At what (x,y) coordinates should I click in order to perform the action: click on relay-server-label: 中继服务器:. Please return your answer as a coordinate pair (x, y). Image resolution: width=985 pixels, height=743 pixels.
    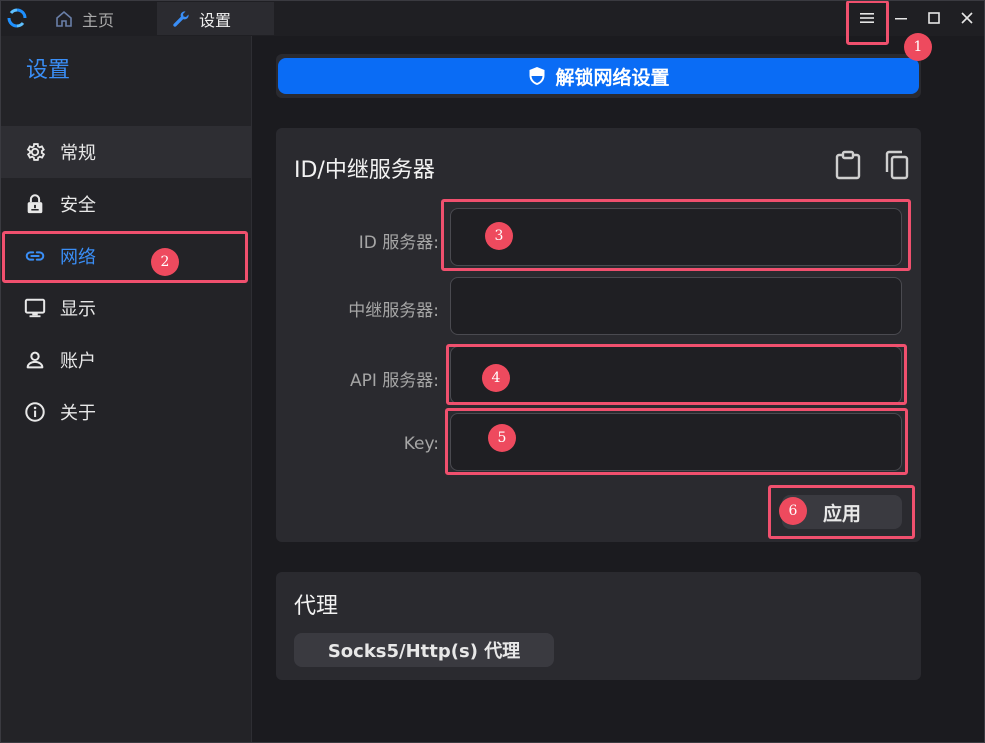
    Looking at the image, I should click on (393, 311).